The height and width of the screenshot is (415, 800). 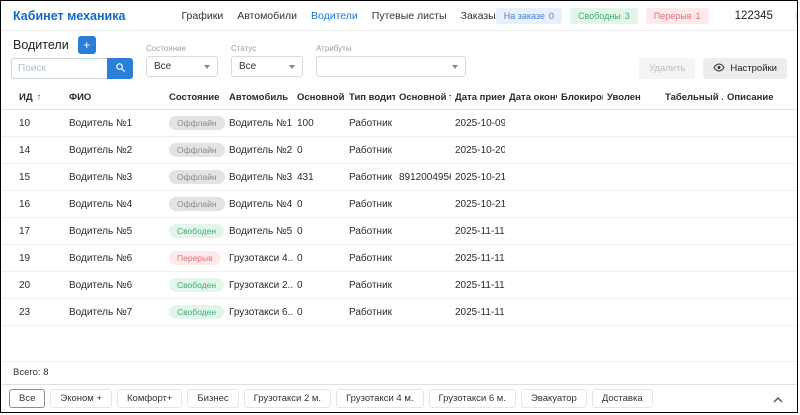 What do you see at coordinates (259, 97) in the screenshot?
I see `column-car: Автомобиль` at bounding box center [259, 97].